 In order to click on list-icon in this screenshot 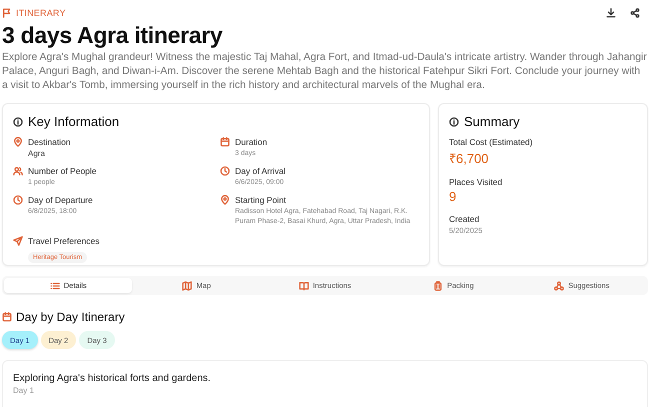, I will do `click(55, 285)`.